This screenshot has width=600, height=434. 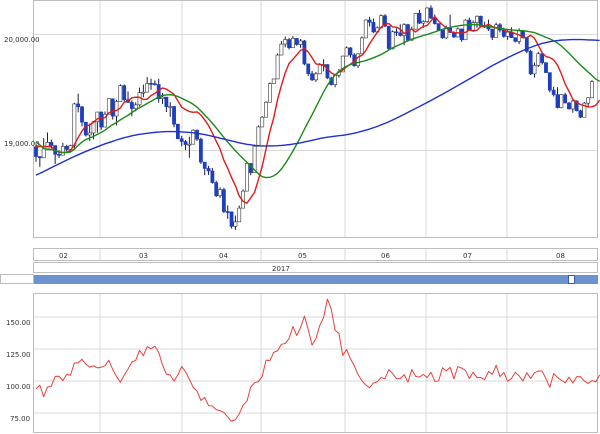 I want to click on price-y-tick-label: 20,000.00, so click(x=22, y=40).